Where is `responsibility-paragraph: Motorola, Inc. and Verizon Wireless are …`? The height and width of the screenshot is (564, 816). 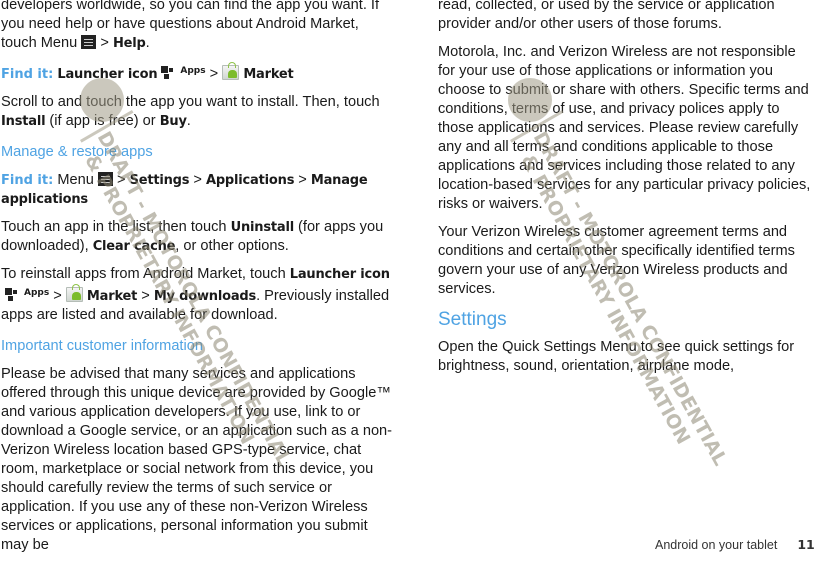 responsibility-paragraph: Motorola, Inc. and Verizon Wireless are … is located at coordinates (624, 128).